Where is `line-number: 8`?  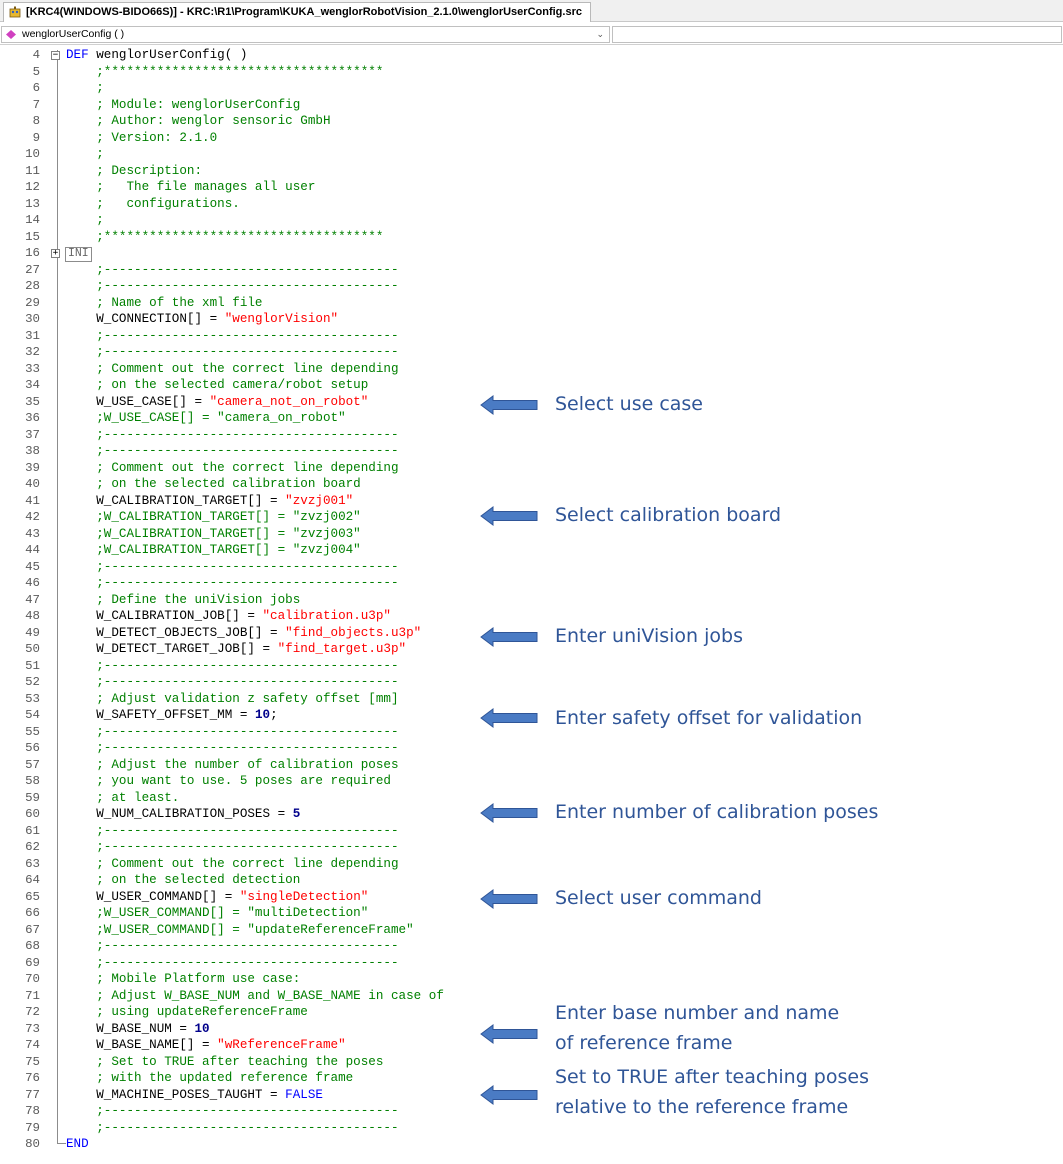
line-number: 8 is located at coordinates (36, 121).